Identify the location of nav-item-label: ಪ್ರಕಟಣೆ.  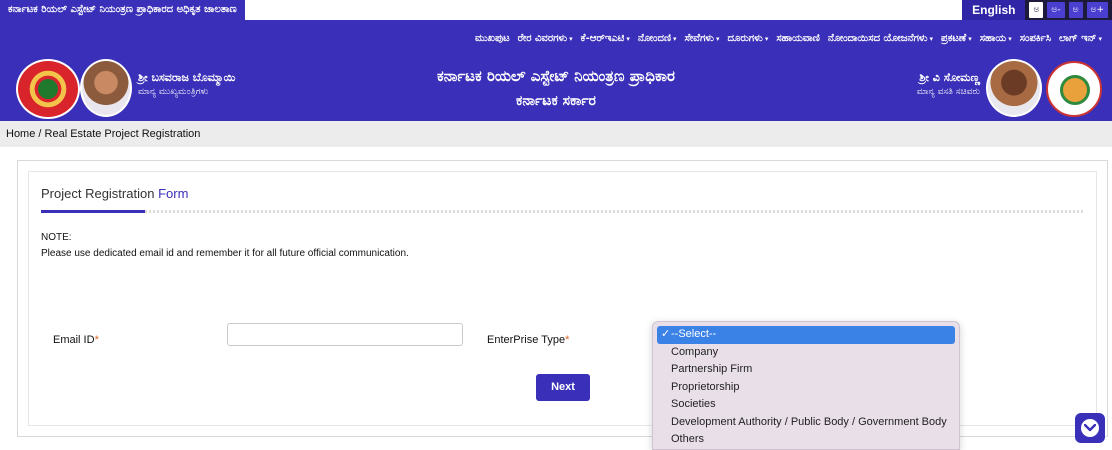
(954, 38).